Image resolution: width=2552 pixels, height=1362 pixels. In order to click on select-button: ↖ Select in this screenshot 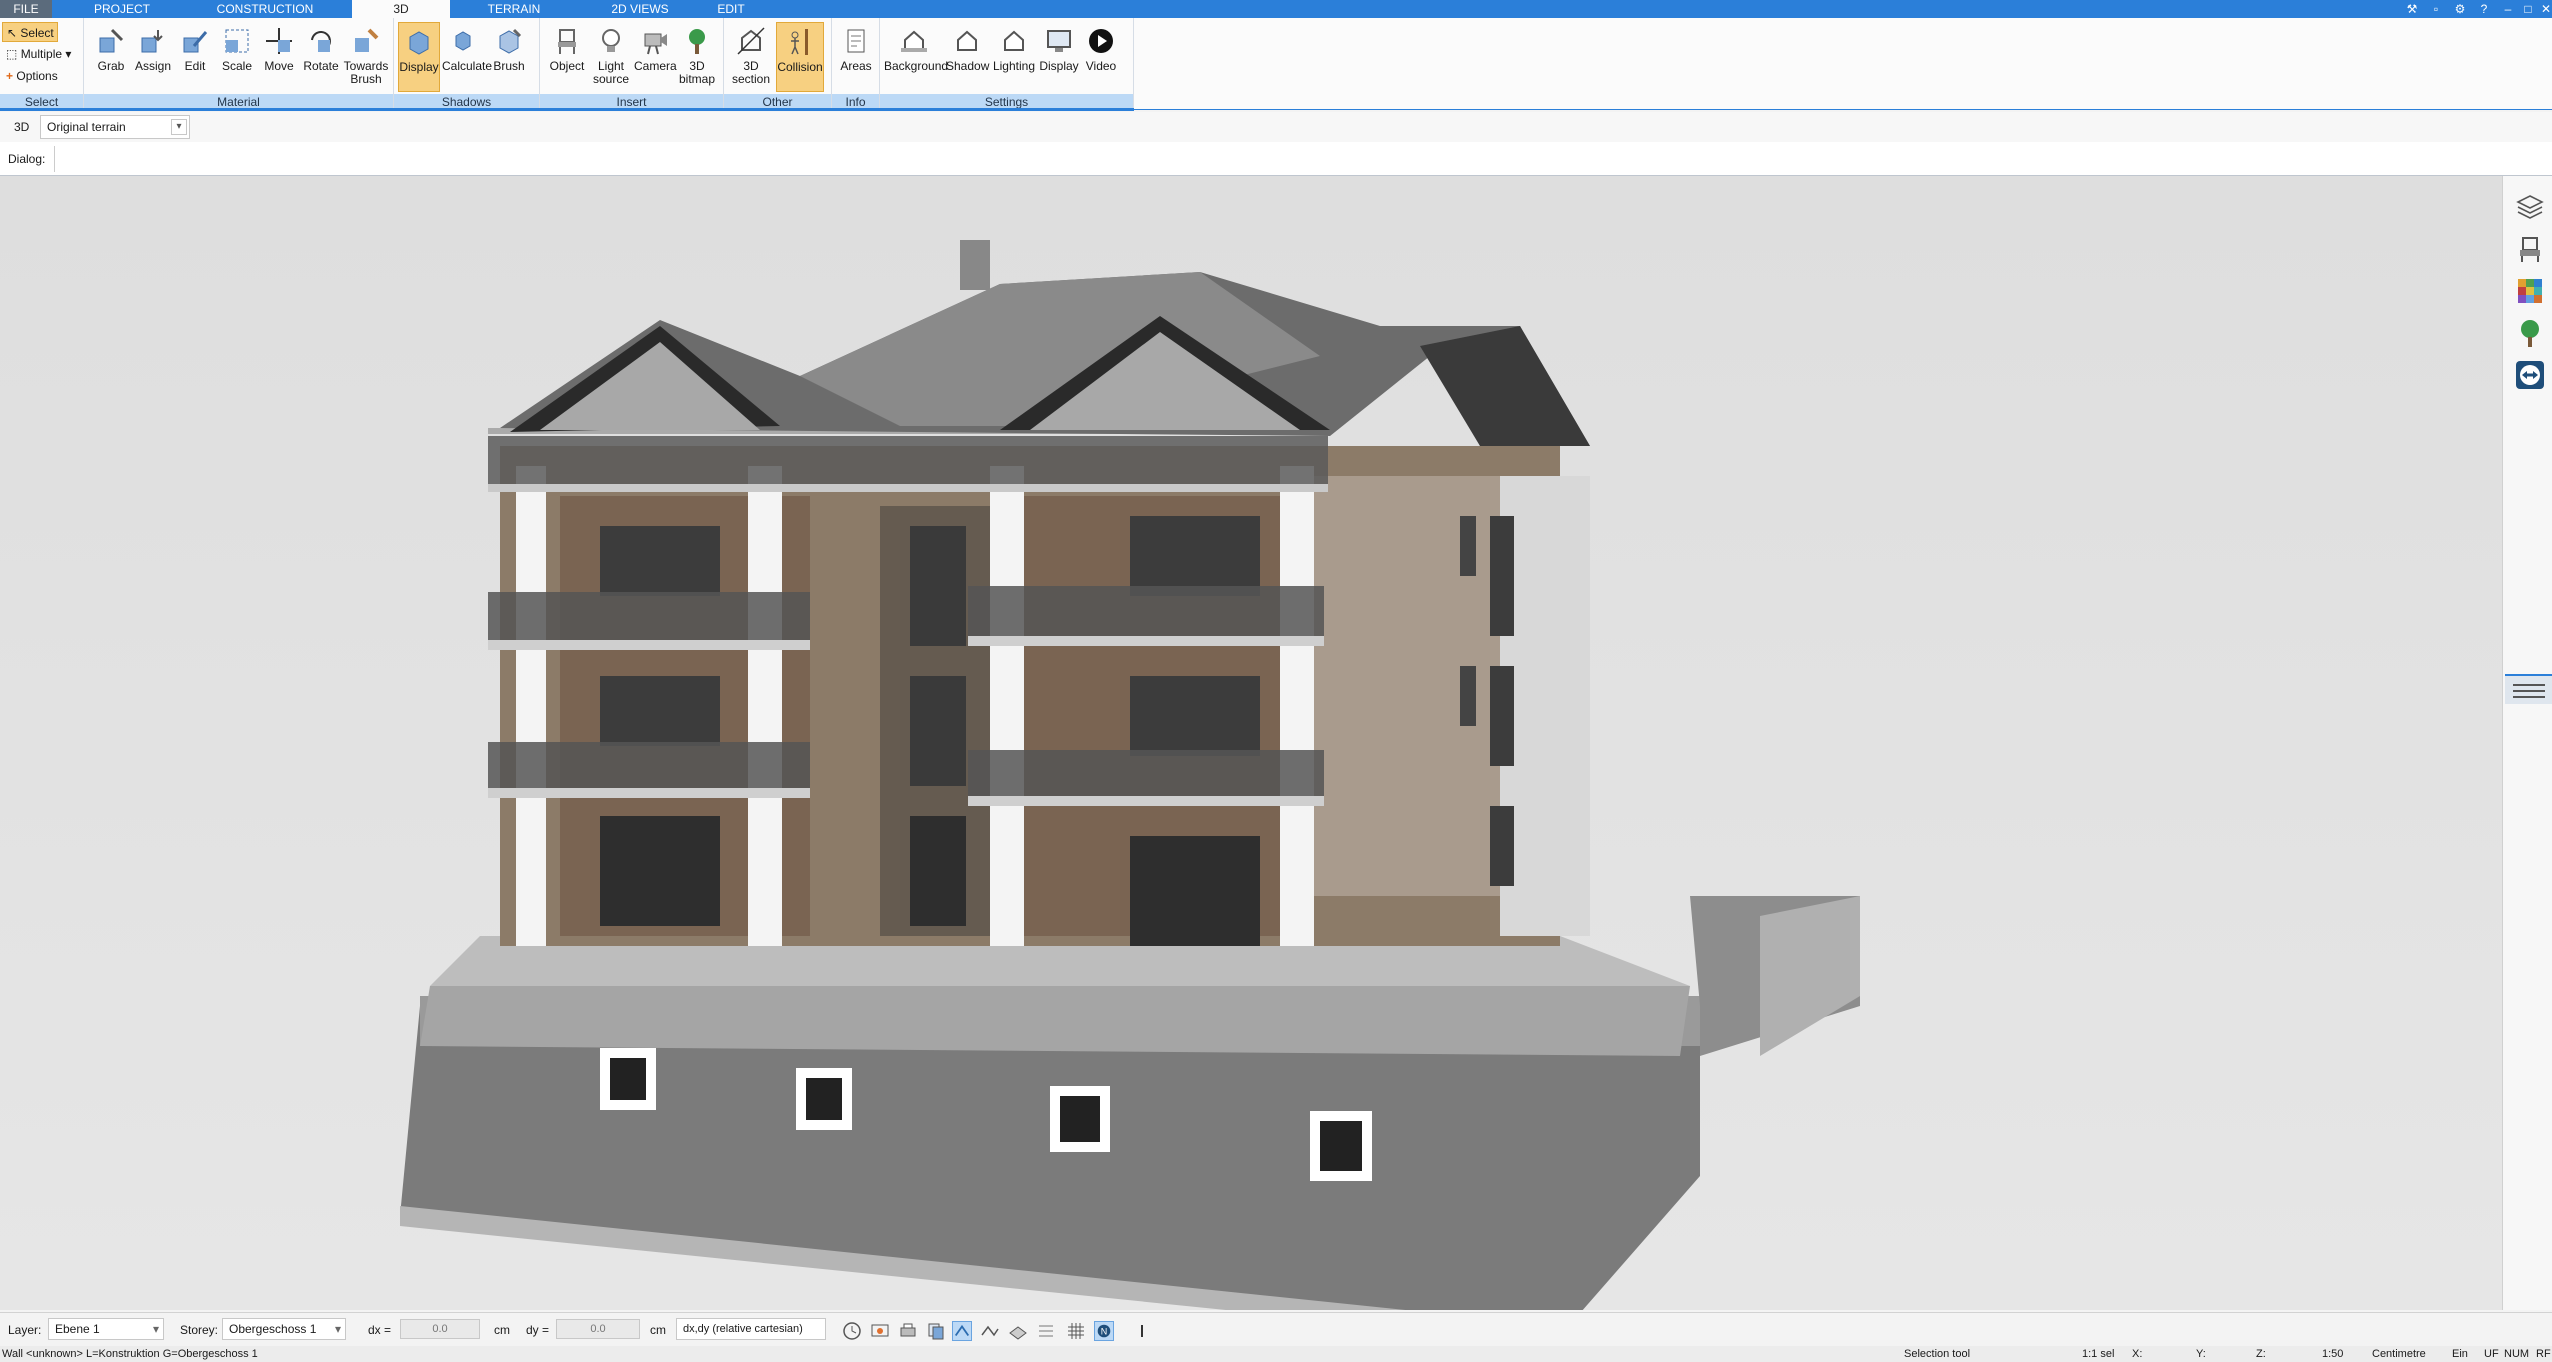, I will do `click(30, 32)`.